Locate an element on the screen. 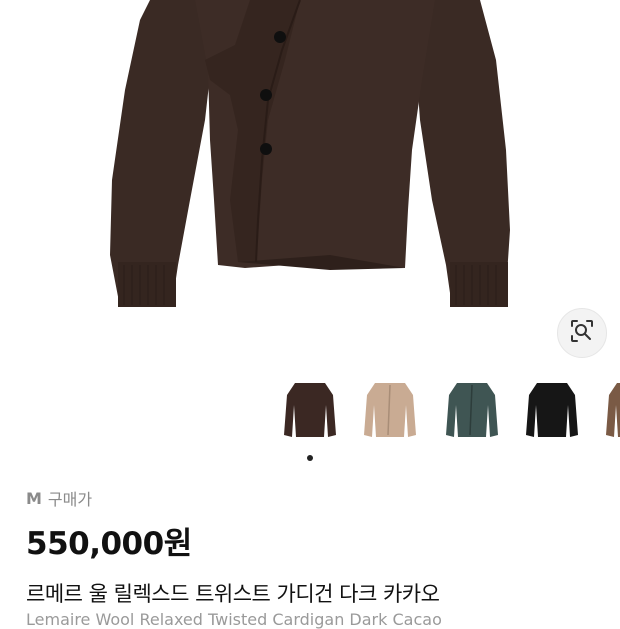  thumbnail-indicator is located at coordinates (310, 459).